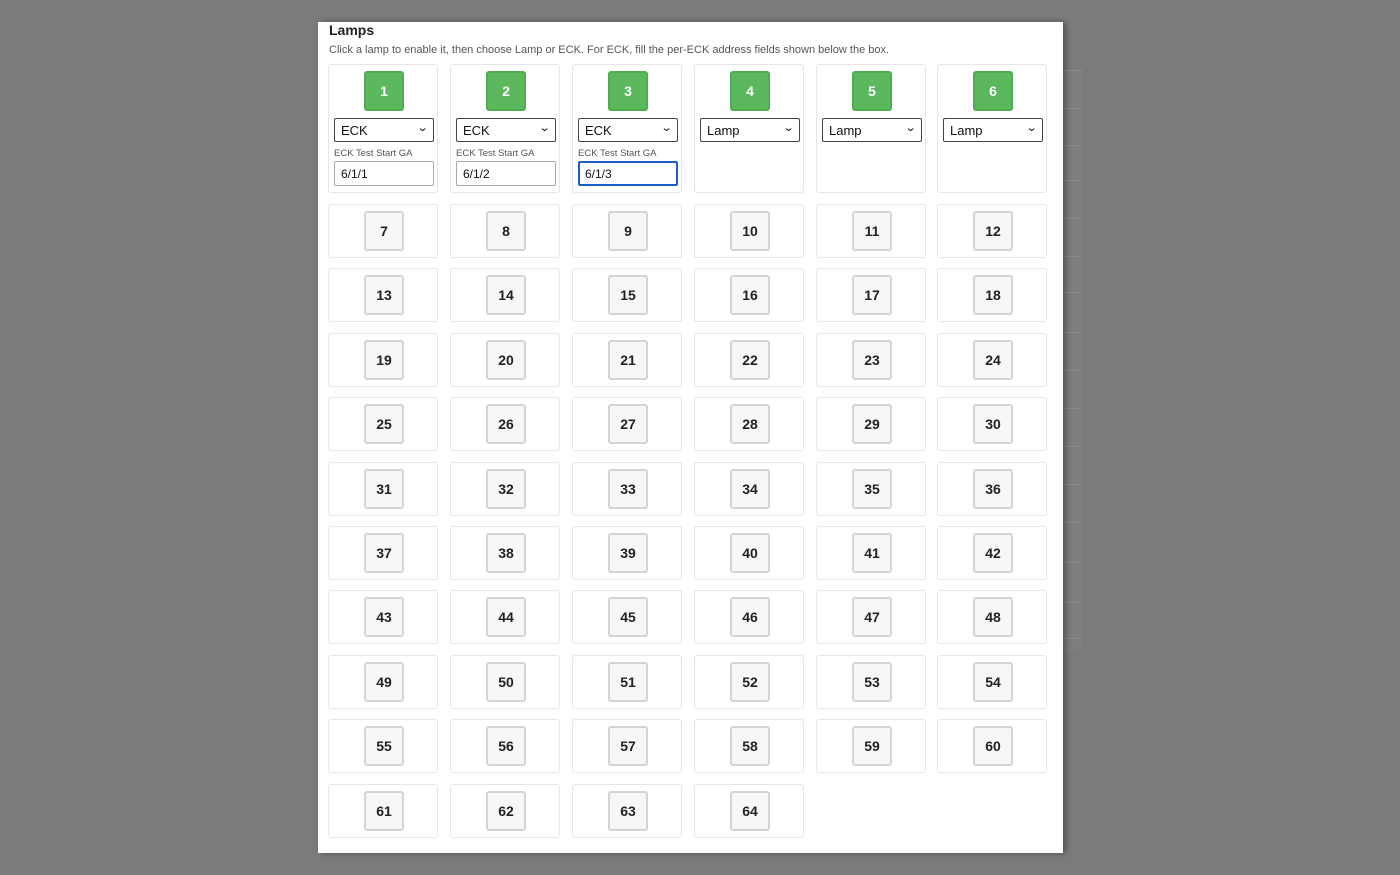 Image resolution: width=1400 pixels, height=875 pixels. Describe the element at coordinates (506, 295) in the screenshot. I see `lamp-button-14: 14` at that location.